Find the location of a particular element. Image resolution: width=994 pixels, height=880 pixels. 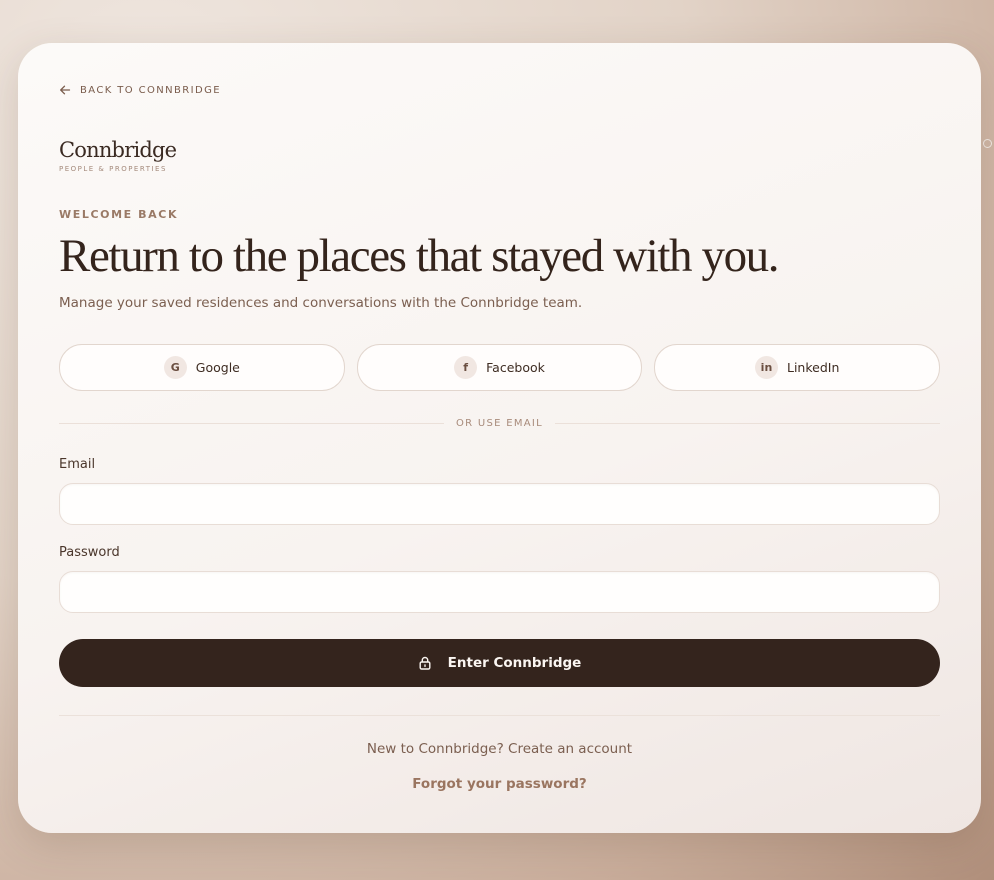

facebook-icon: f is located at coordinates (466, 367).